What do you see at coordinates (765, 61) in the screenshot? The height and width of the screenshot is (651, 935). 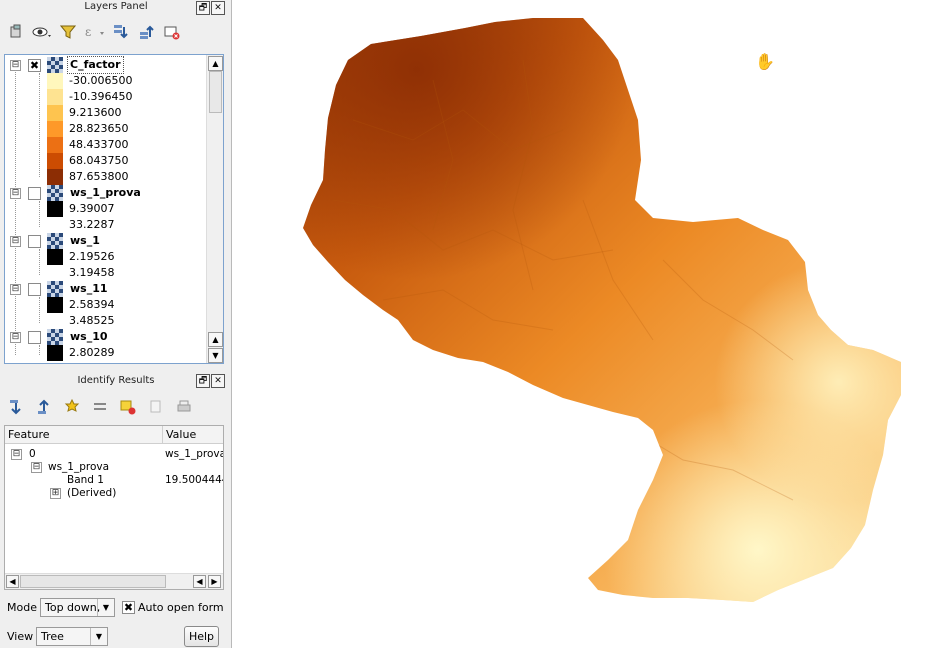 I see `pan-cursor-icon: ✋` at bounding box center [765, 61].